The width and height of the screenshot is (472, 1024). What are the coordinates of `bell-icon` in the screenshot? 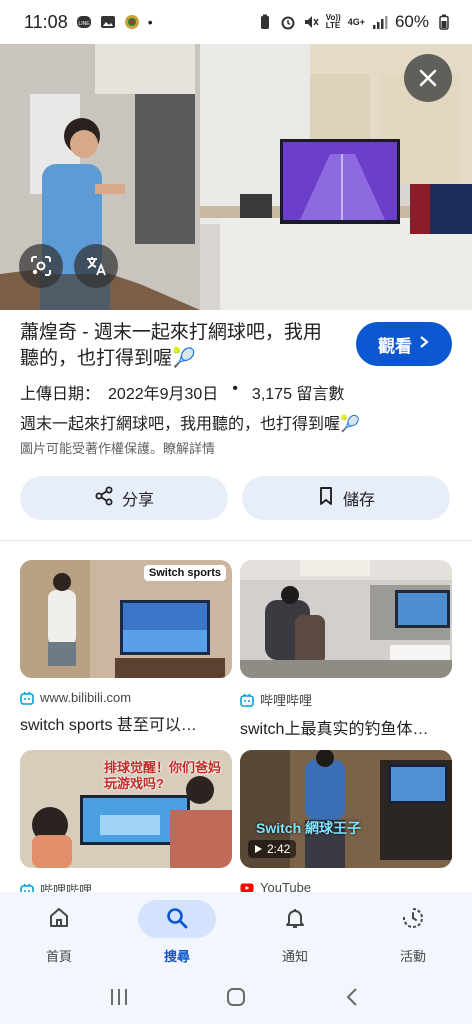 It's located at (295, 919).